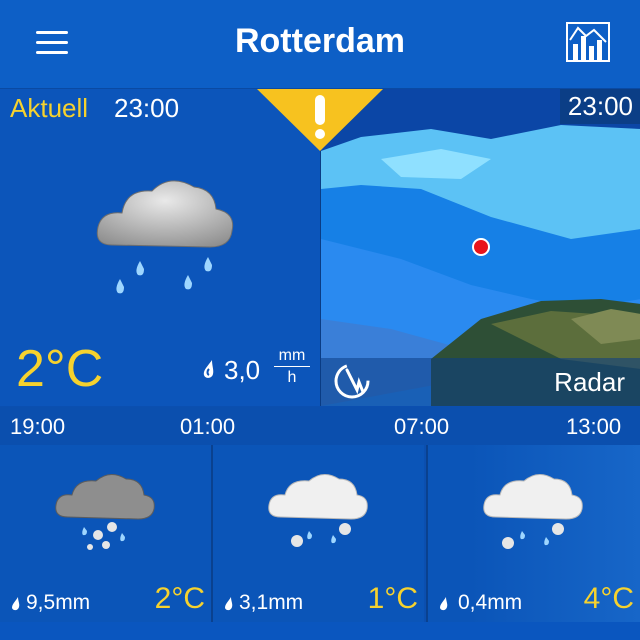 This screenshot has width=640, height=640. I want to click on current-precipitation: 3,0 mm h, so click(257, 367).